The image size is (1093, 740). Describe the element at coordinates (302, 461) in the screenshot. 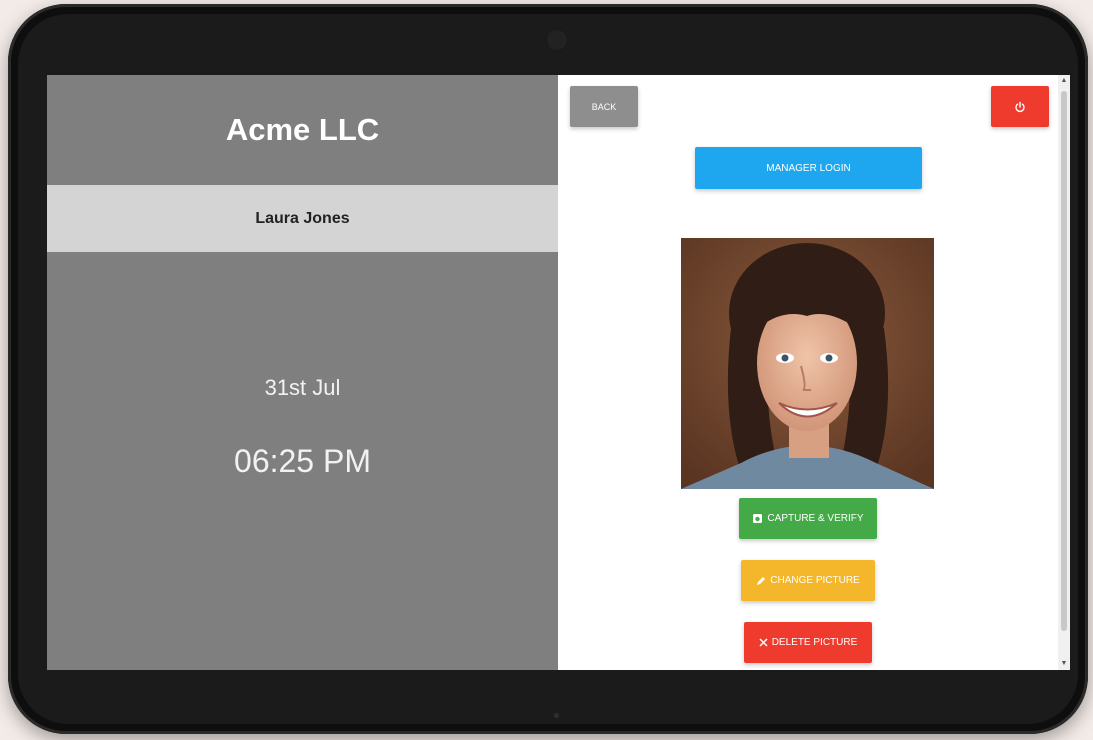

I see `current-time: 06:25 PM` at that location.